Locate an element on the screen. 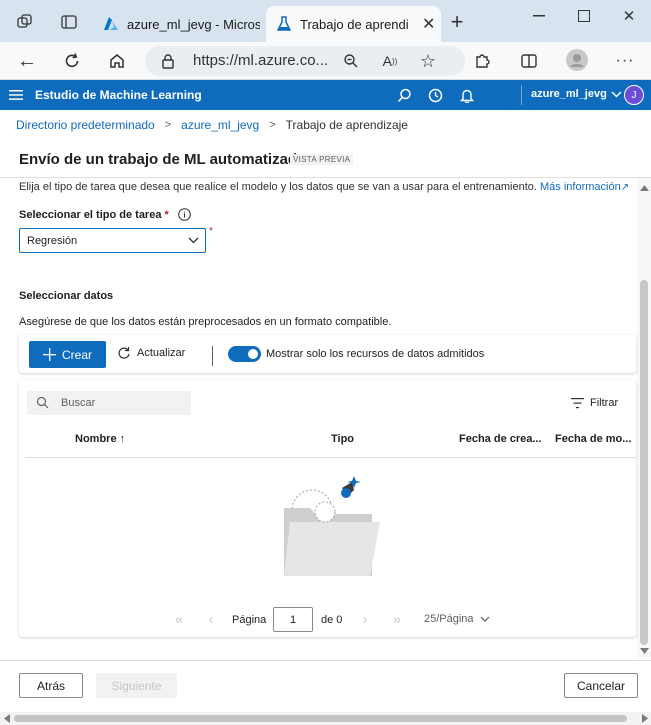 The height and width of the screenshot is (725, 651). filter-button: Filtrar is located at coordinates (594, 403).